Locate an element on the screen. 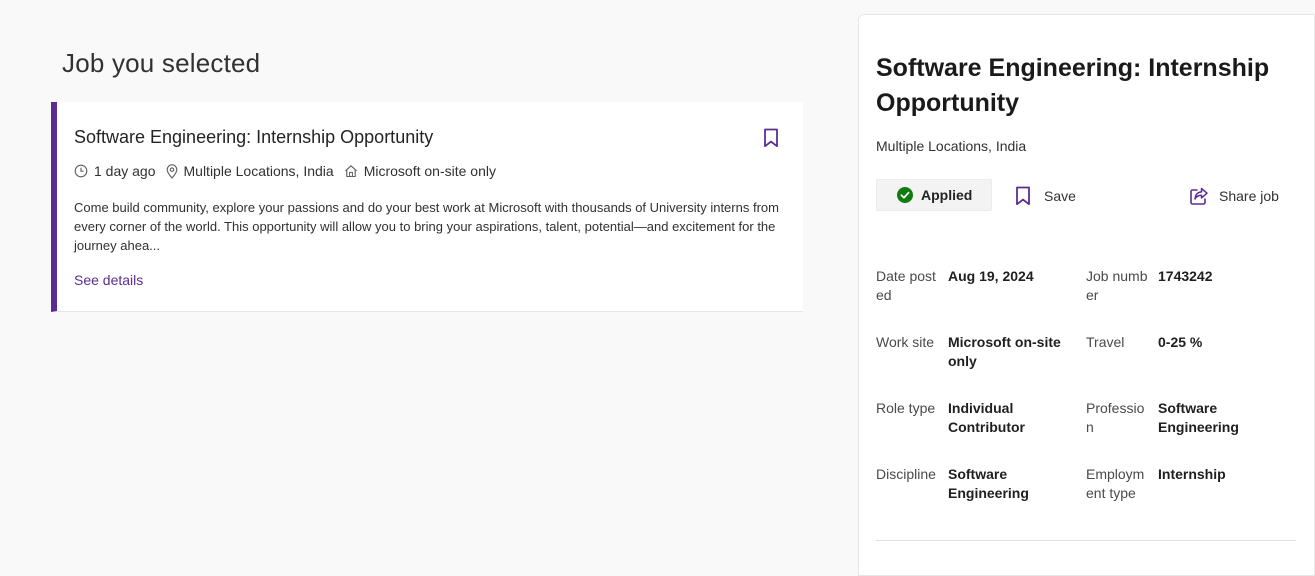  section-title: Job you selected is located at coordinates (161, 63).